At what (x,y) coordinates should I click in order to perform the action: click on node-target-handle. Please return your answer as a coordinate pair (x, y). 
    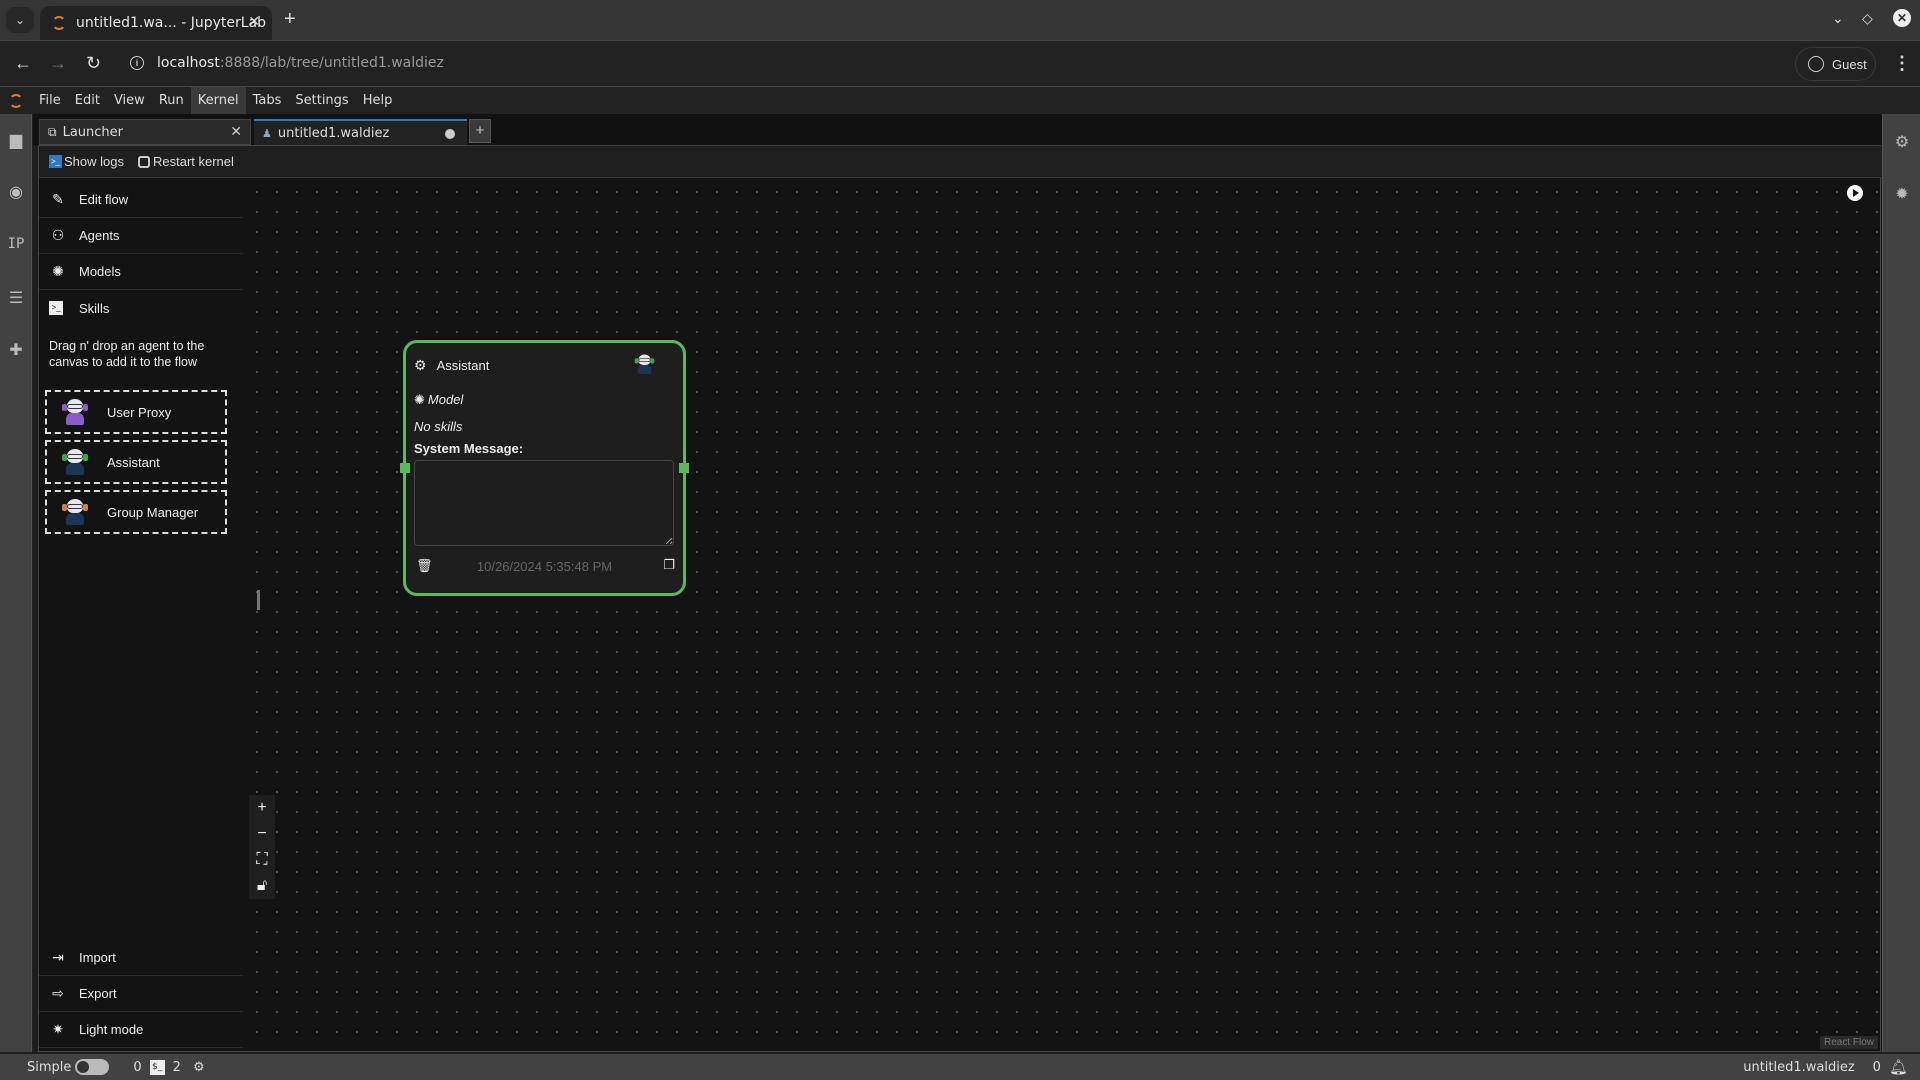
    Looking at the image, I should click on (405, 468).